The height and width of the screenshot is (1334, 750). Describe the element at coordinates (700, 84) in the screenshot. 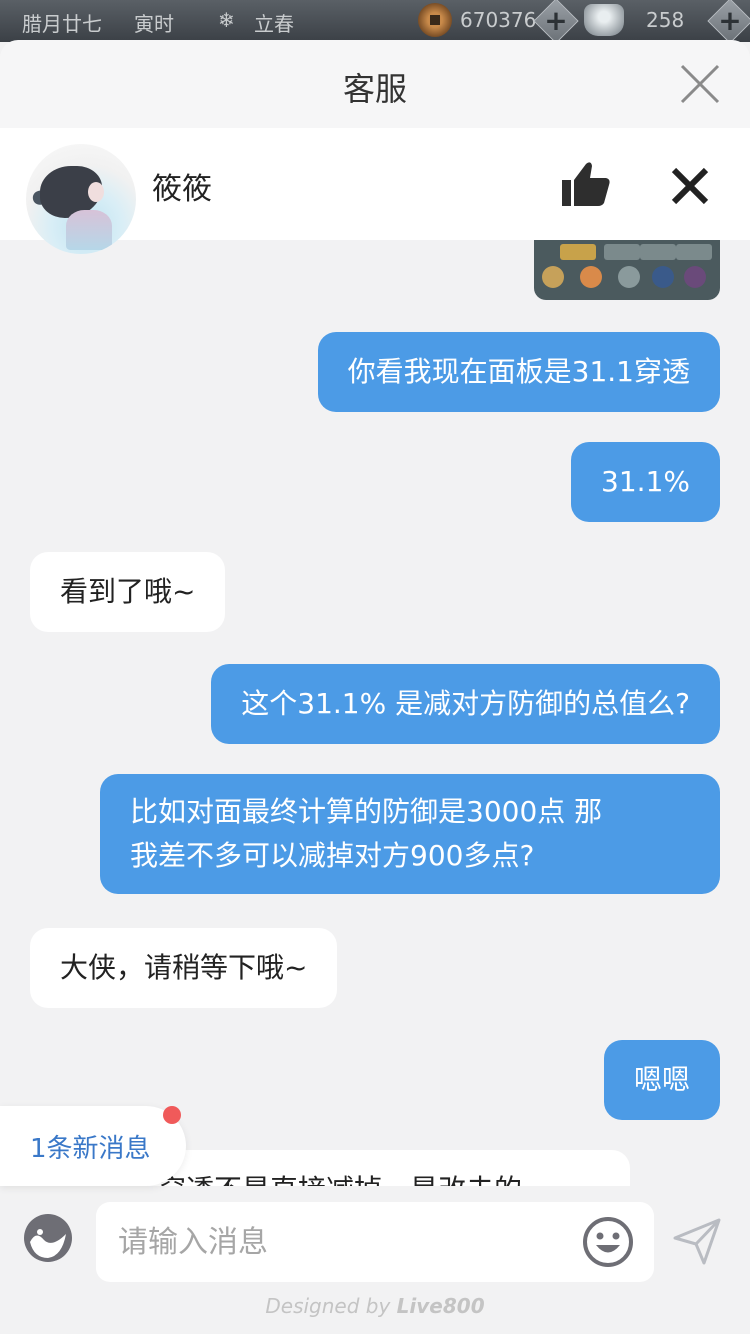

I see `close-panel-icon` at that location.